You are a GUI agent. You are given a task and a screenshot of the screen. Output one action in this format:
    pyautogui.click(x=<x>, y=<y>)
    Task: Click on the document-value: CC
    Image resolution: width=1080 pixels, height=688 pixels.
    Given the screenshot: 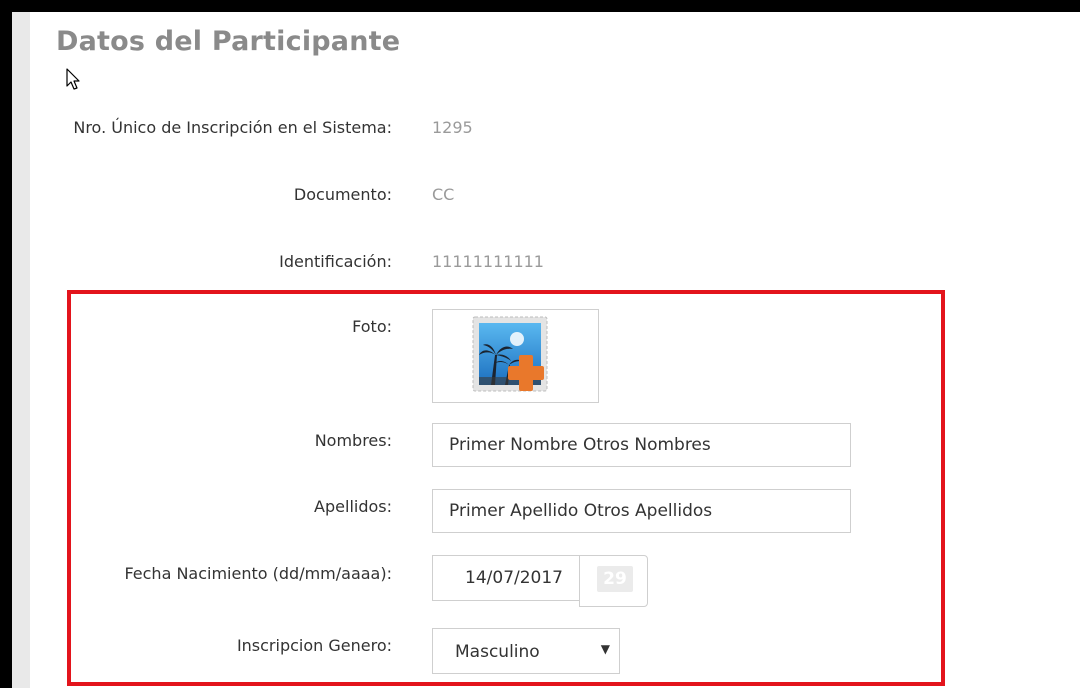 What is the action you would take?
    pyautogui.click(x=443, y=194)
    